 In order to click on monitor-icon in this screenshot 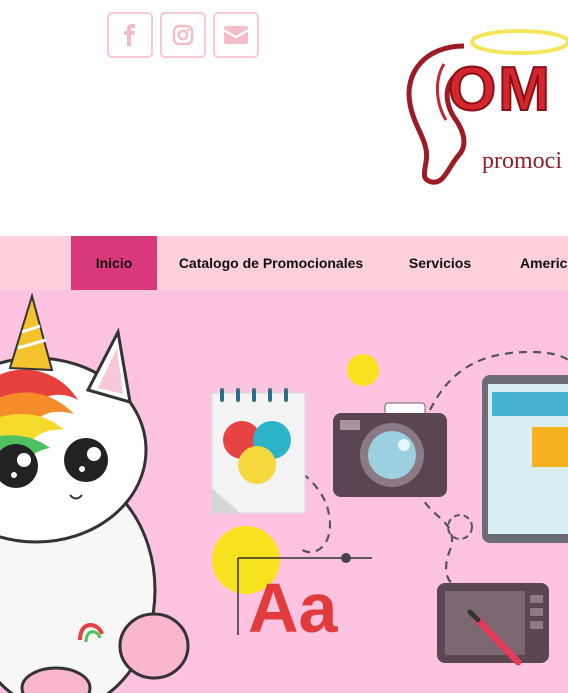, I will do `click(525, 459)`.